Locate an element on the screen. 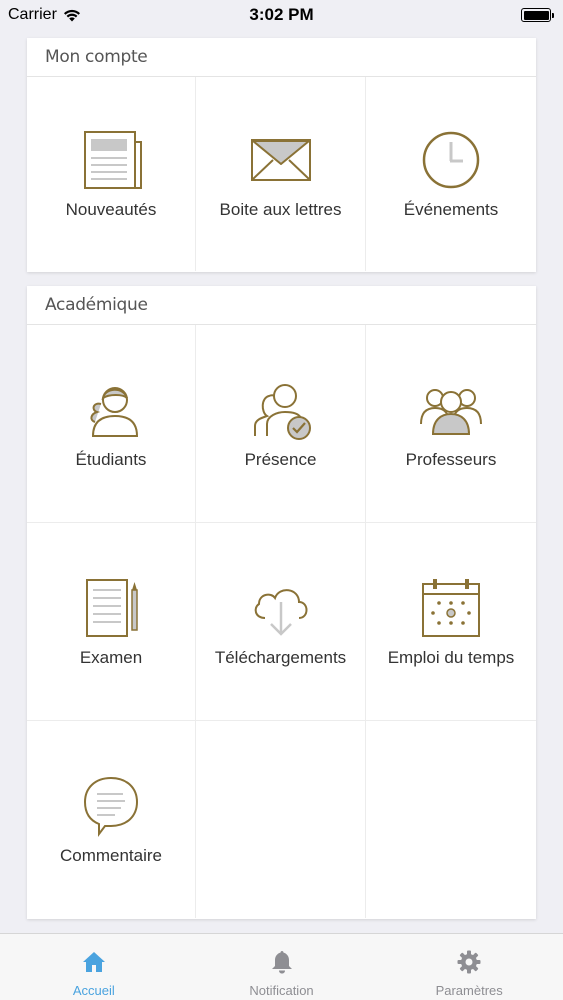 This screenshot has height=1000, width=563. exam-icon is located at coordinates (112, 607).